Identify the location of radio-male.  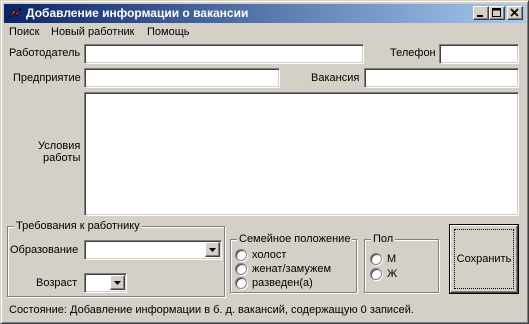
(376, 259).